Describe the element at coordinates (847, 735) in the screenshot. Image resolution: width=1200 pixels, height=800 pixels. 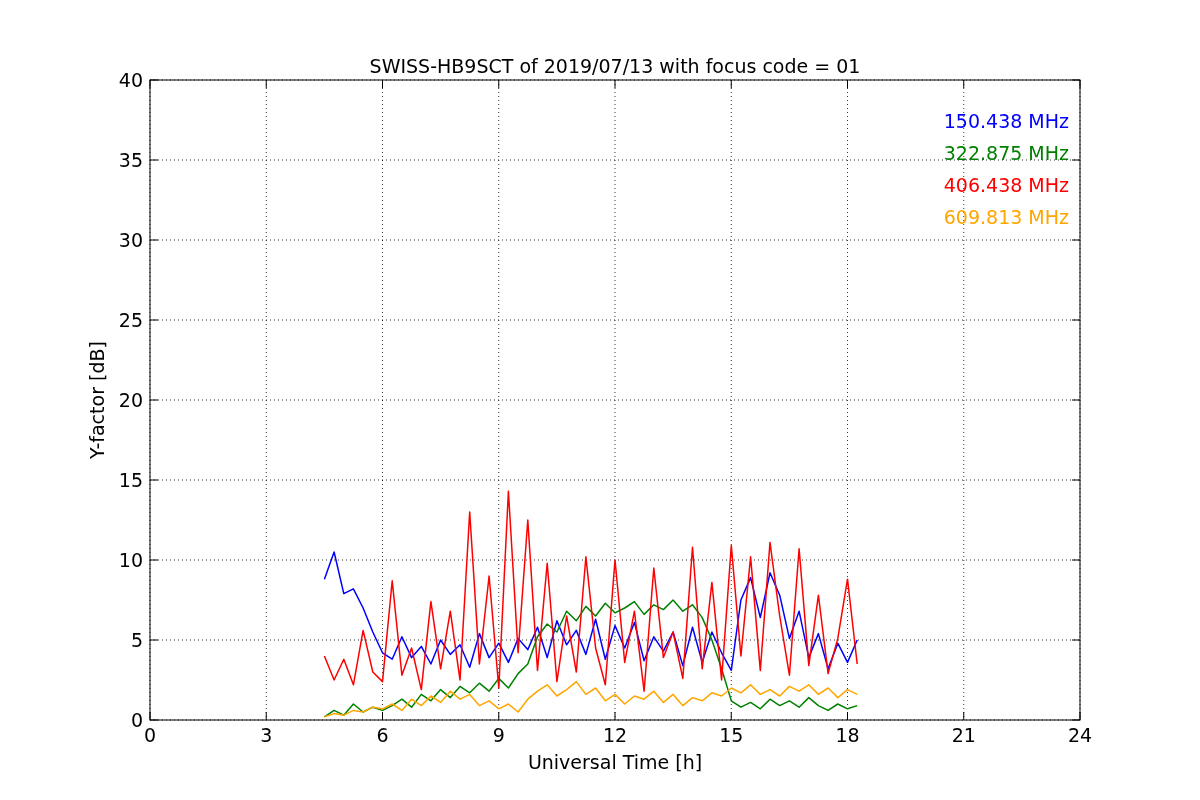
I see `x-tick-label: 18` at that location.